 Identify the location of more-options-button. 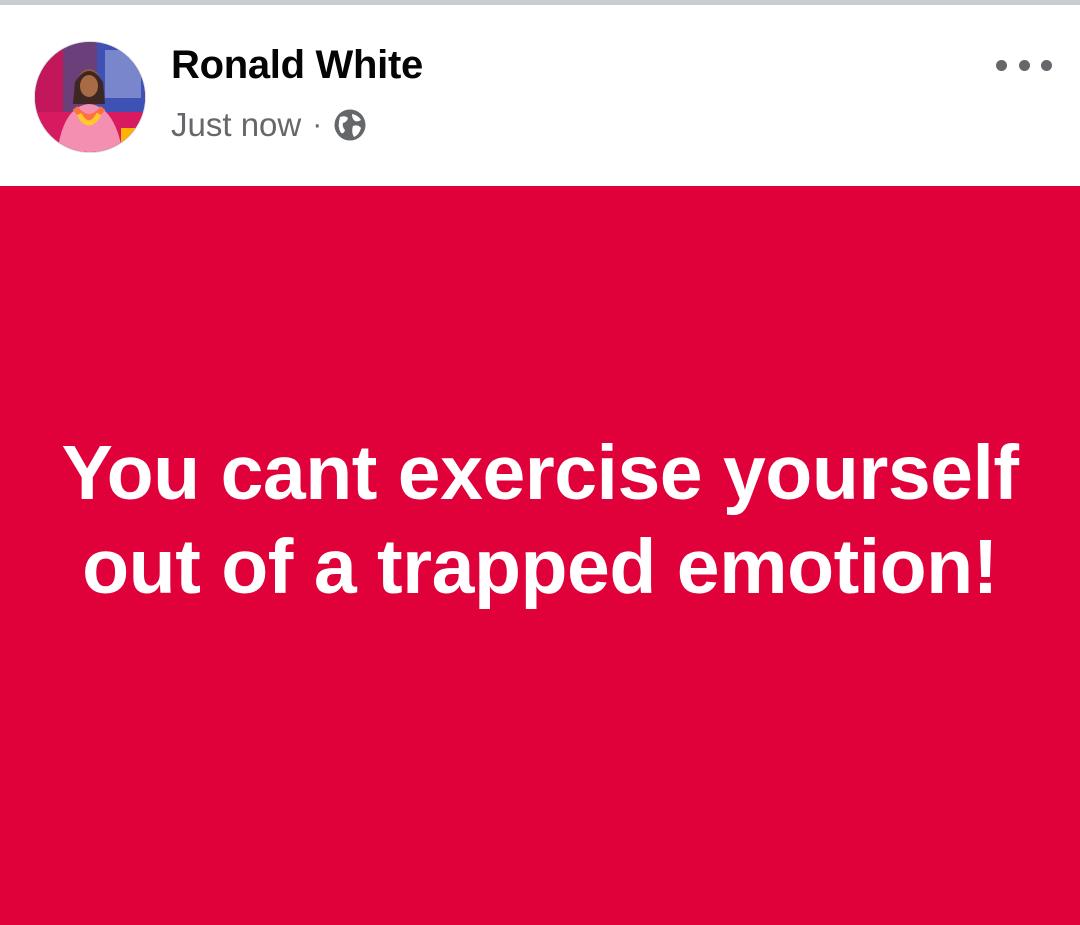
(1024, 65).